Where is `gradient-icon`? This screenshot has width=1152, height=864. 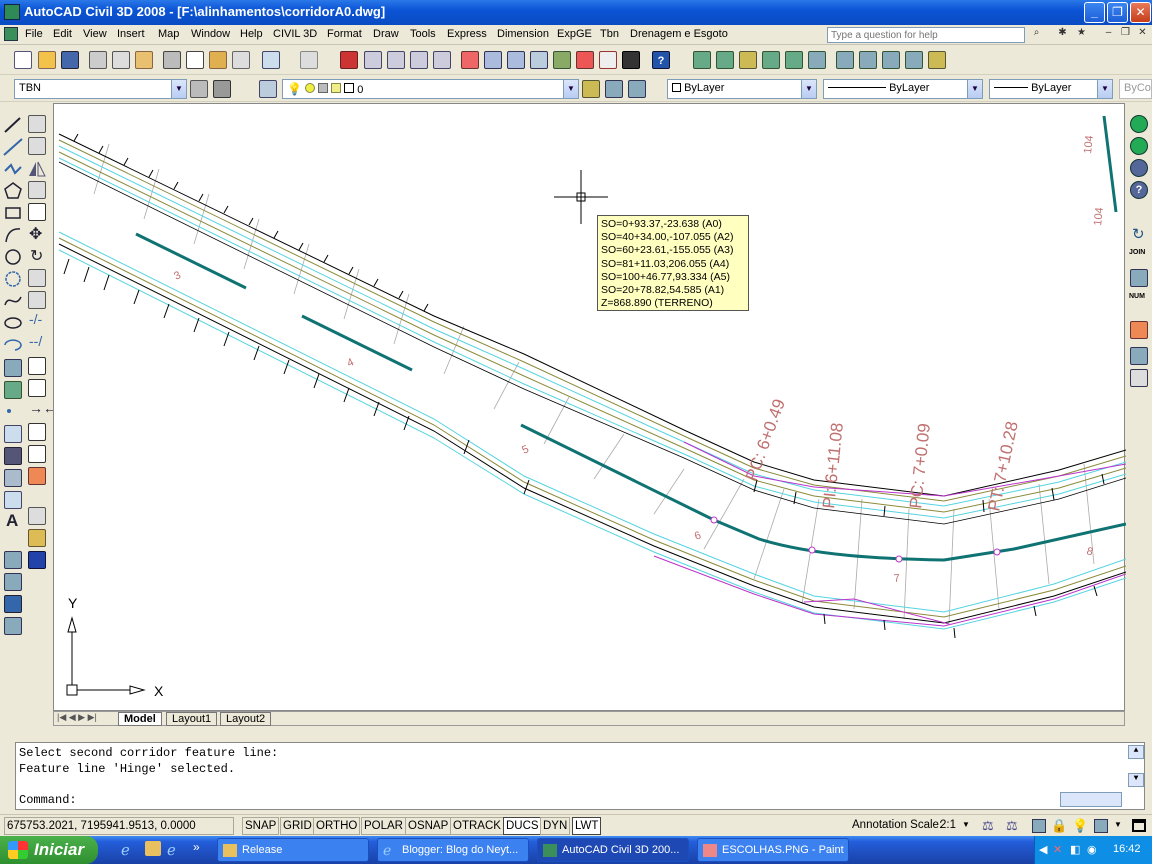
gradient-icon is located at coordinates (13, 456).